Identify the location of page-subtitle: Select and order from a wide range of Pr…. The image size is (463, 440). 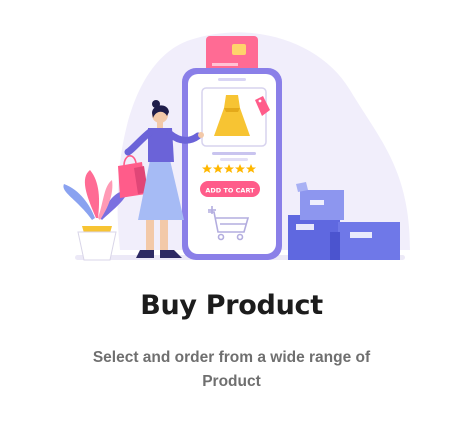
(231, 369).